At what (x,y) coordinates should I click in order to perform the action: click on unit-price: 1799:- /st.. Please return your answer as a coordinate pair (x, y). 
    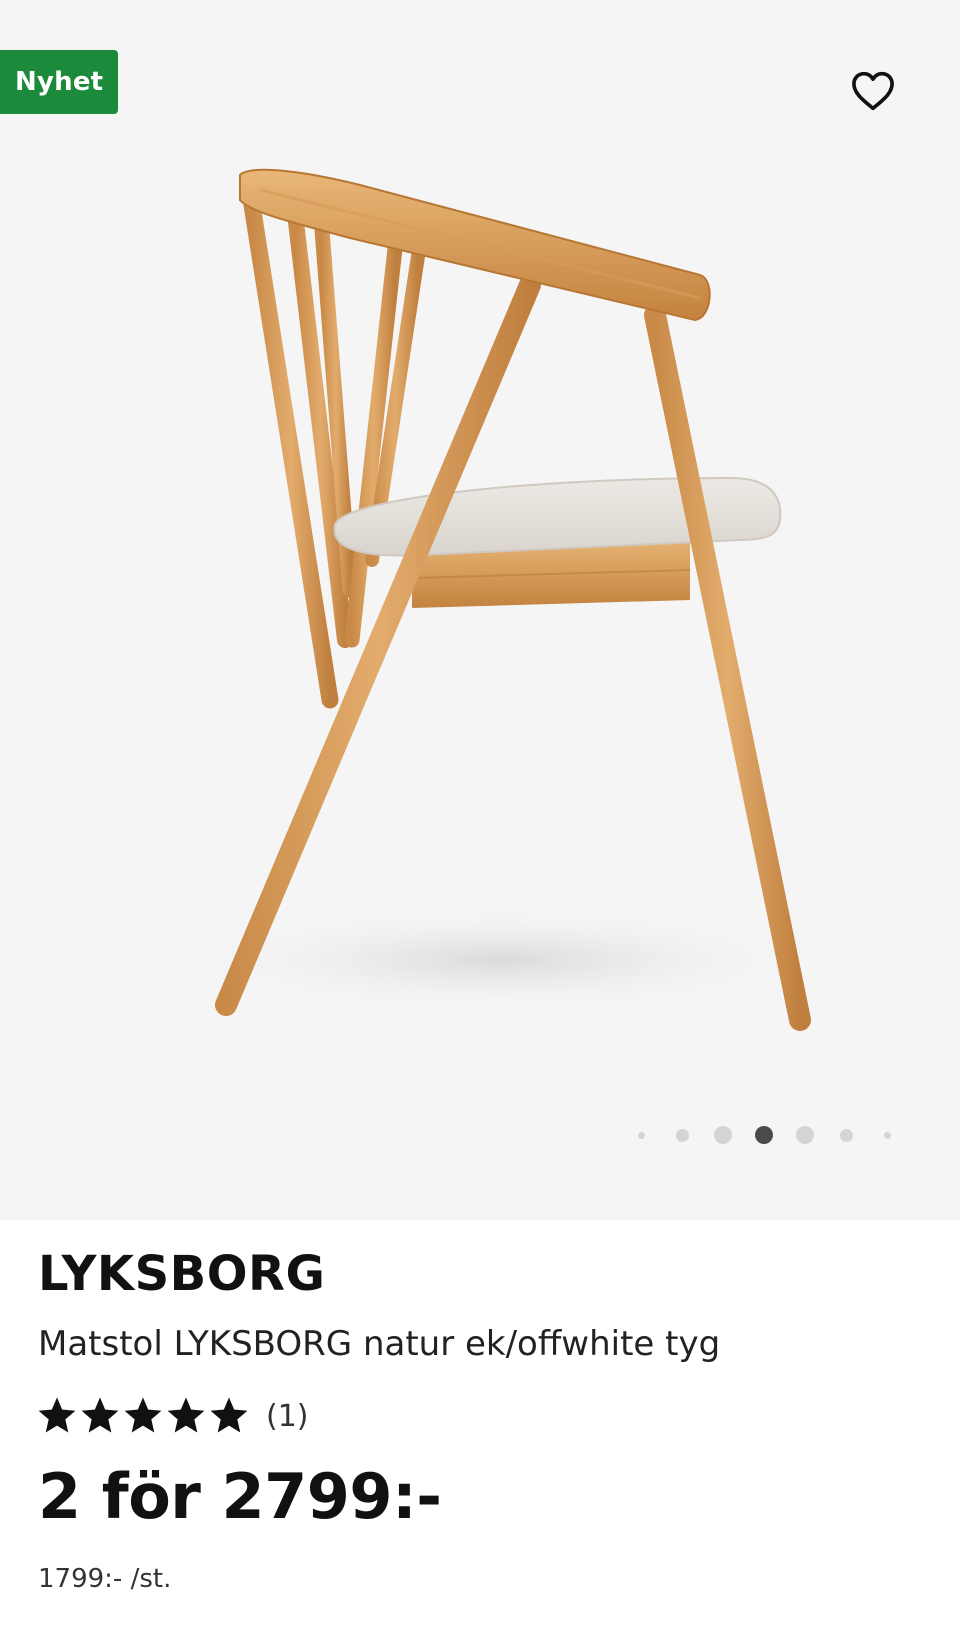
    Looking at the image, I should click on (105, 1579).